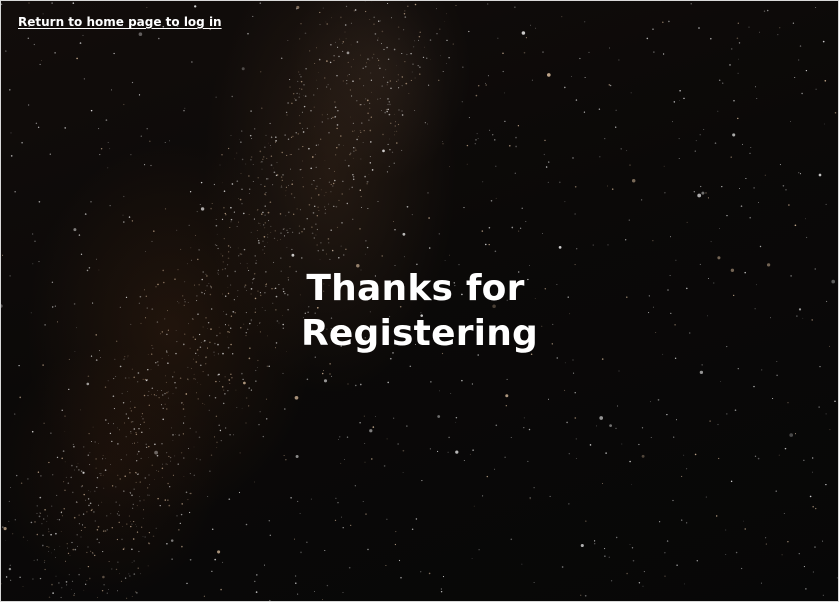  What do you see at coordinates (419, 333) in the screenshot?
I see `heading-line-2: Registering` at bounding box center [419, 333].